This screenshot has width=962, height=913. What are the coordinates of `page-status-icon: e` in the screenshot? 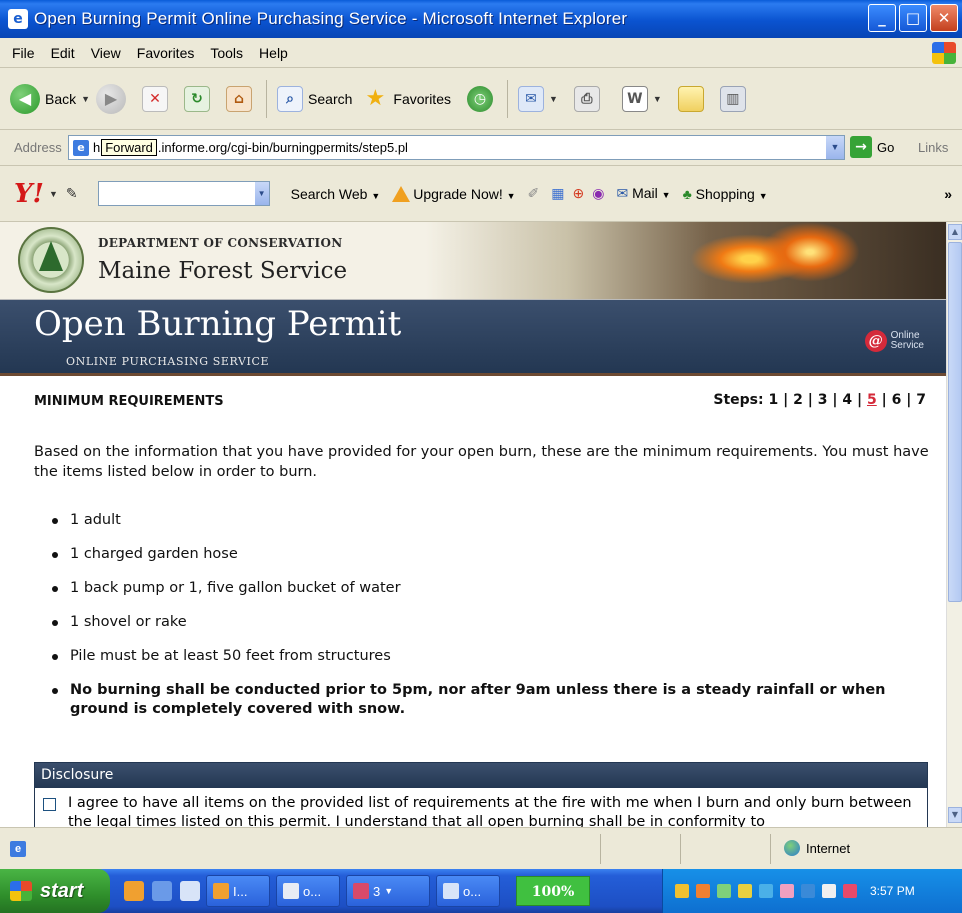 It's located at (18, 849).